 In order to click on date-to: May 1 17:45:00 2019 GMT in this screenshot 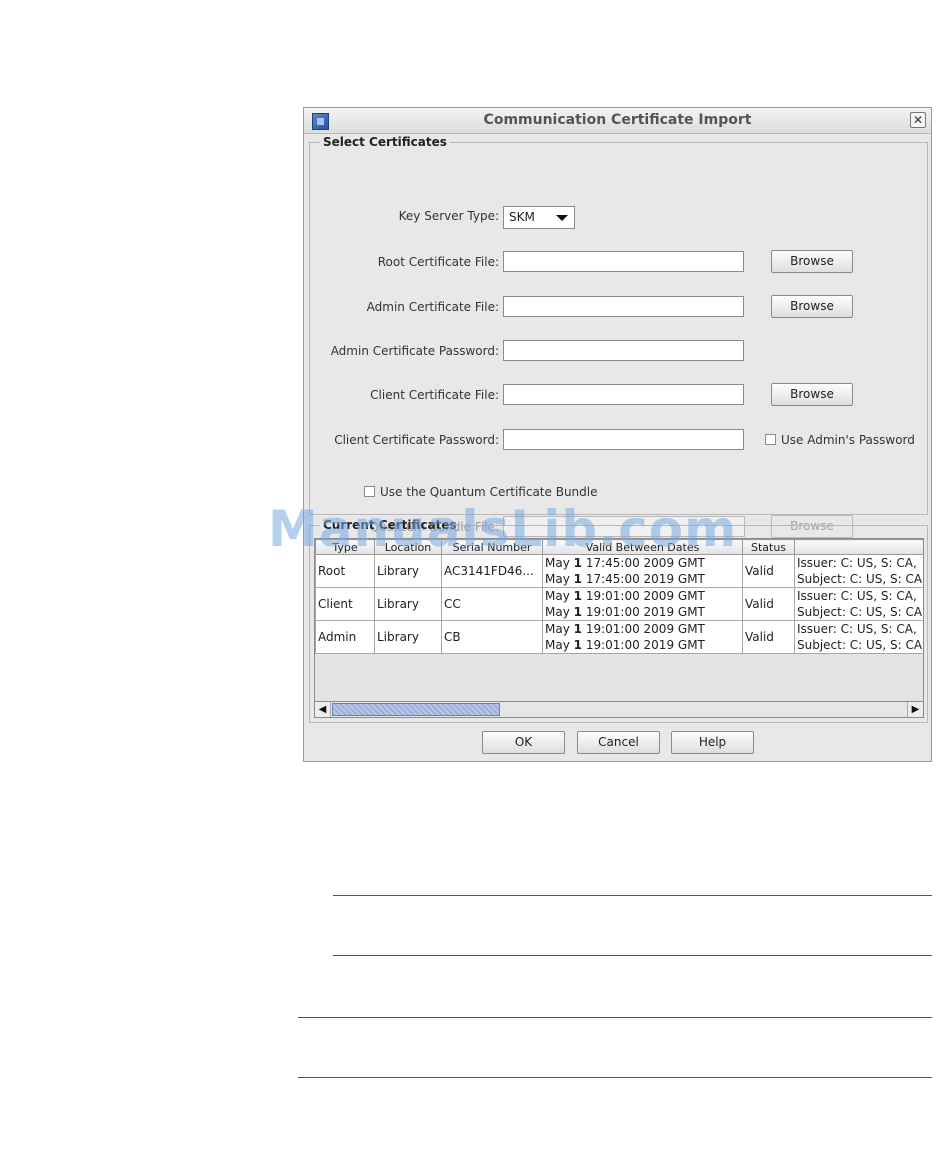, I will do `click(642, 579)`.